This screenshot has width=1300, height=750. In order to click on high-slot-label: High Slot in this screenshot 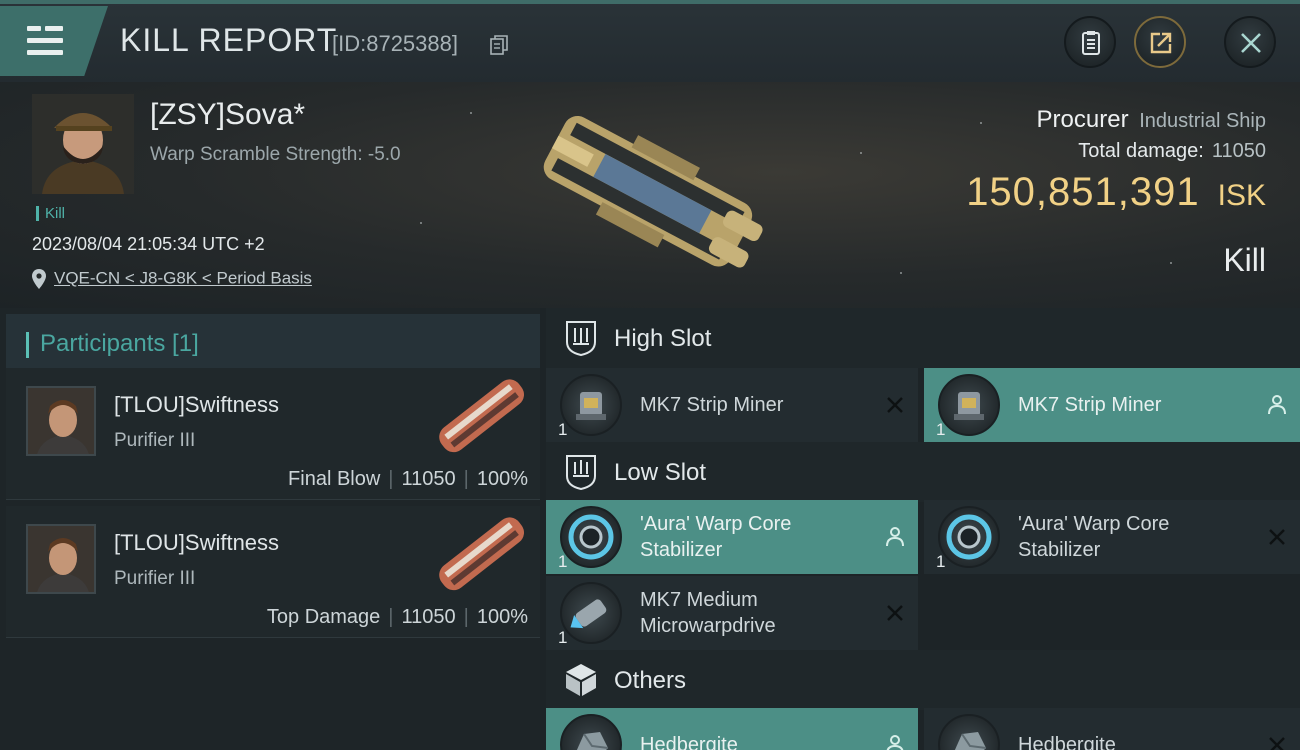, I will do `click(663, 338)`.